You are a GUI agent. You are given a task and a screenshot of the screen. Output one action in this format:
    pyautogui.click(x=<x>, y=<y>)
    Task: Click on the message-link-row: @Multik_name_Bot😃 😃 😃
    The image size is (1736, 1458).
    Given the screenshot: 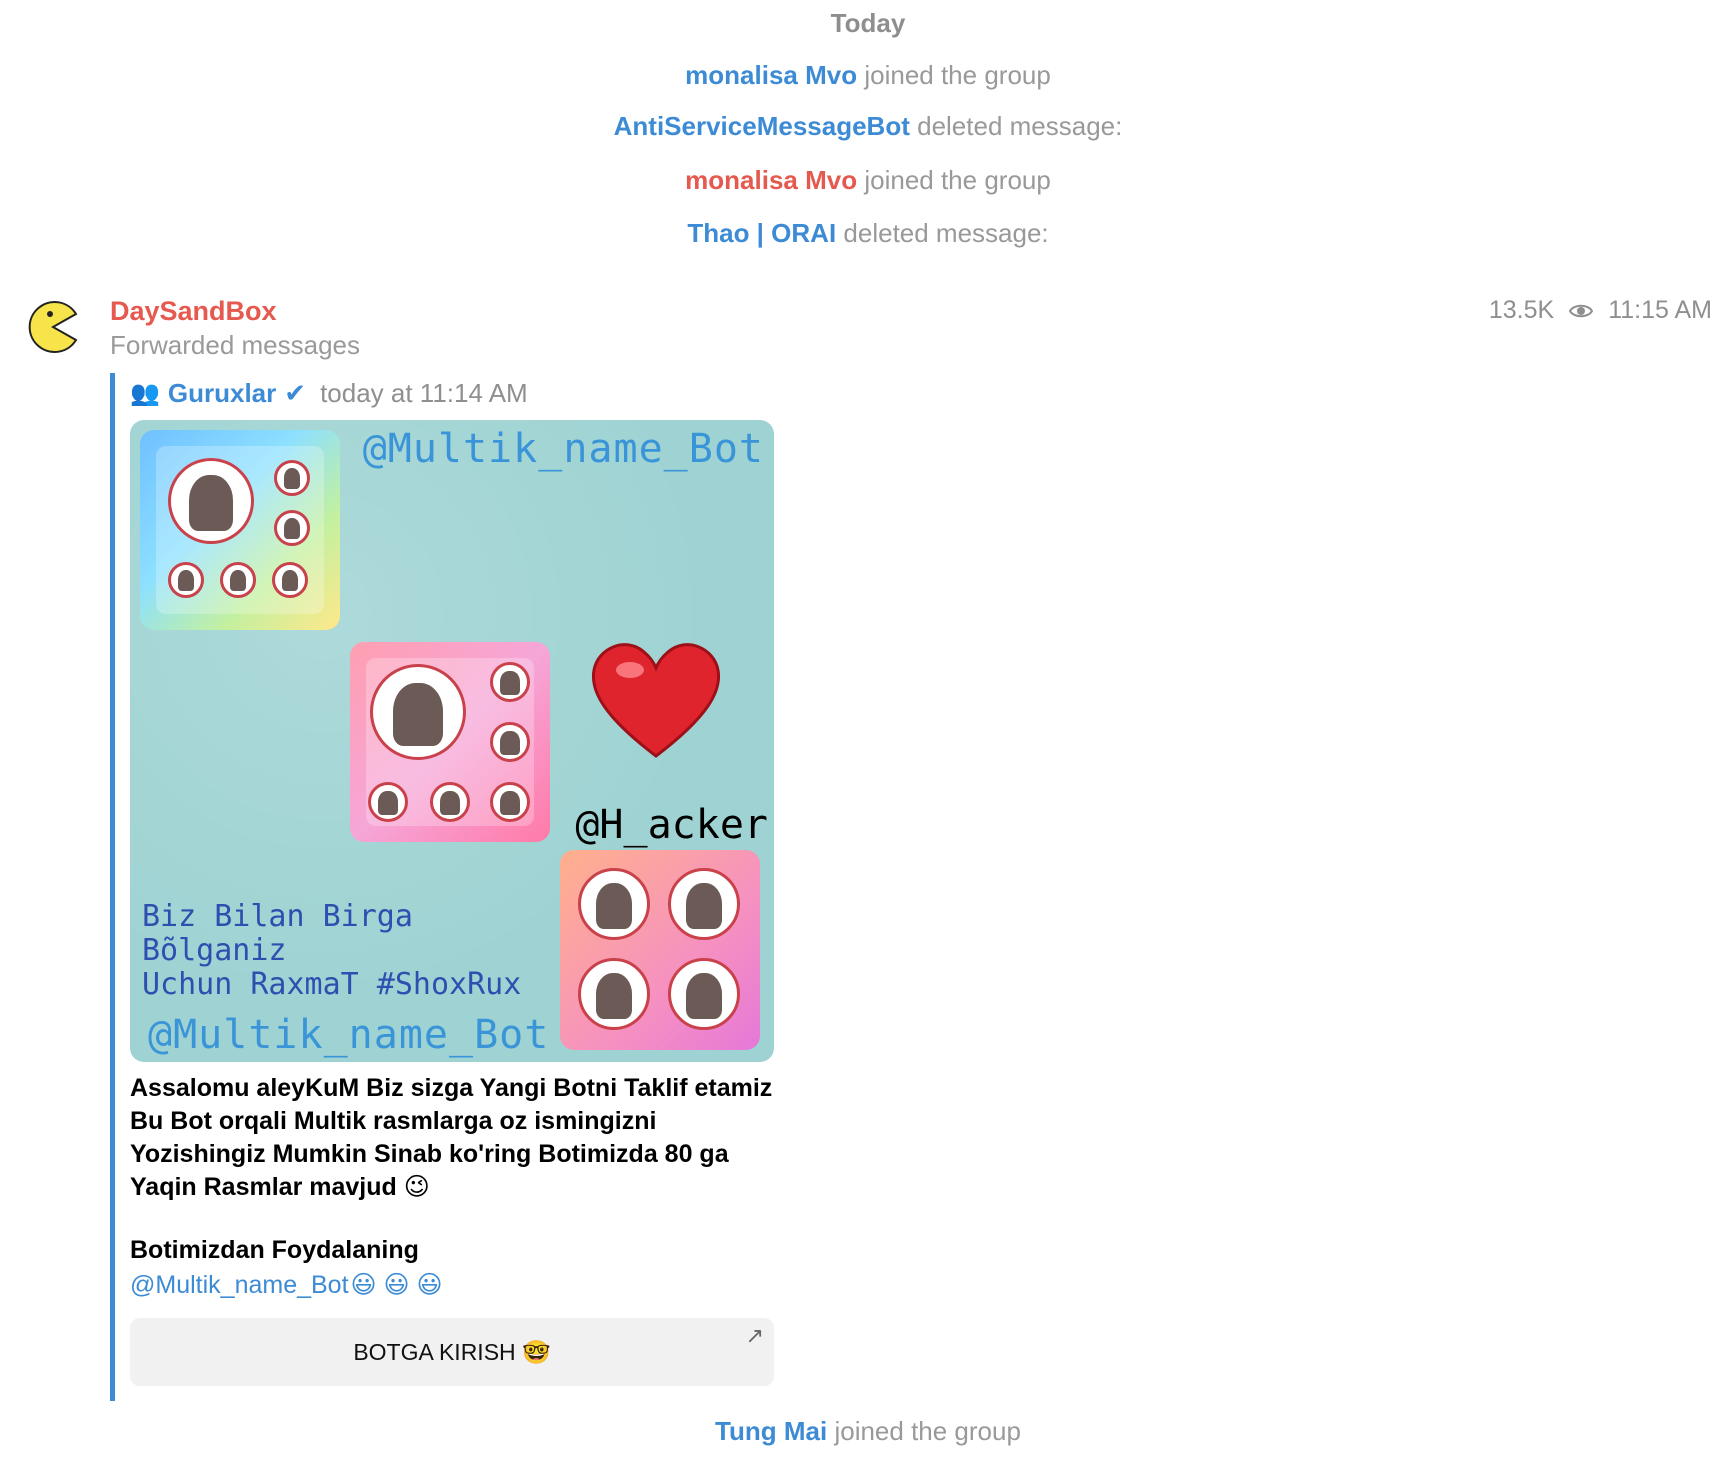 What is the action you would take?
    pyautogui.click(x=286, y=1285)
    